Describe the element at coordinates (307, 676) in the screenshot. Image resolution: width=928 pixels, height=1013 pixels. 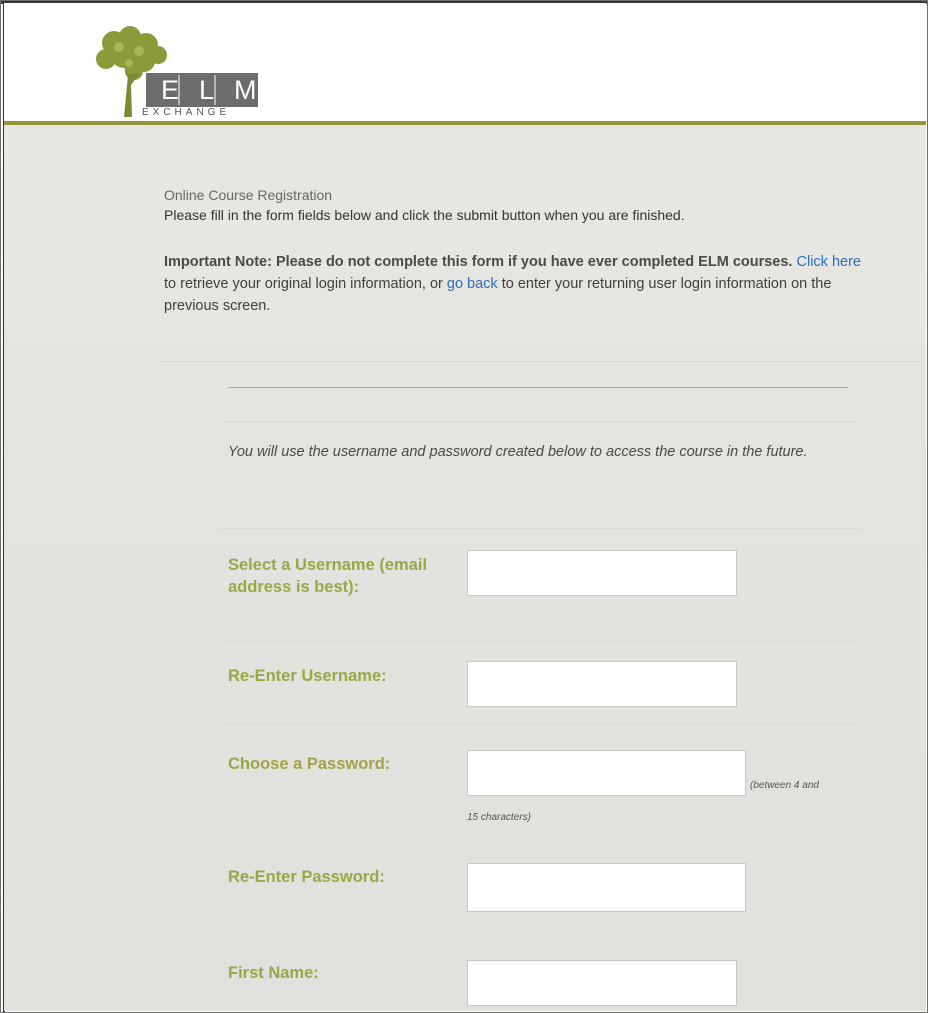
I see `reenter-username-label: Re-Enter Username:` at that location.